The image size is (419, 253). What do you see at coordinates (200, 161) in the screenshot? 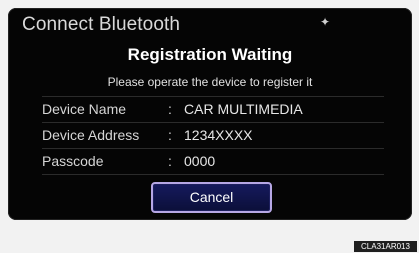
I see `passcode-value: 0000` at bounding box center [200, 161].